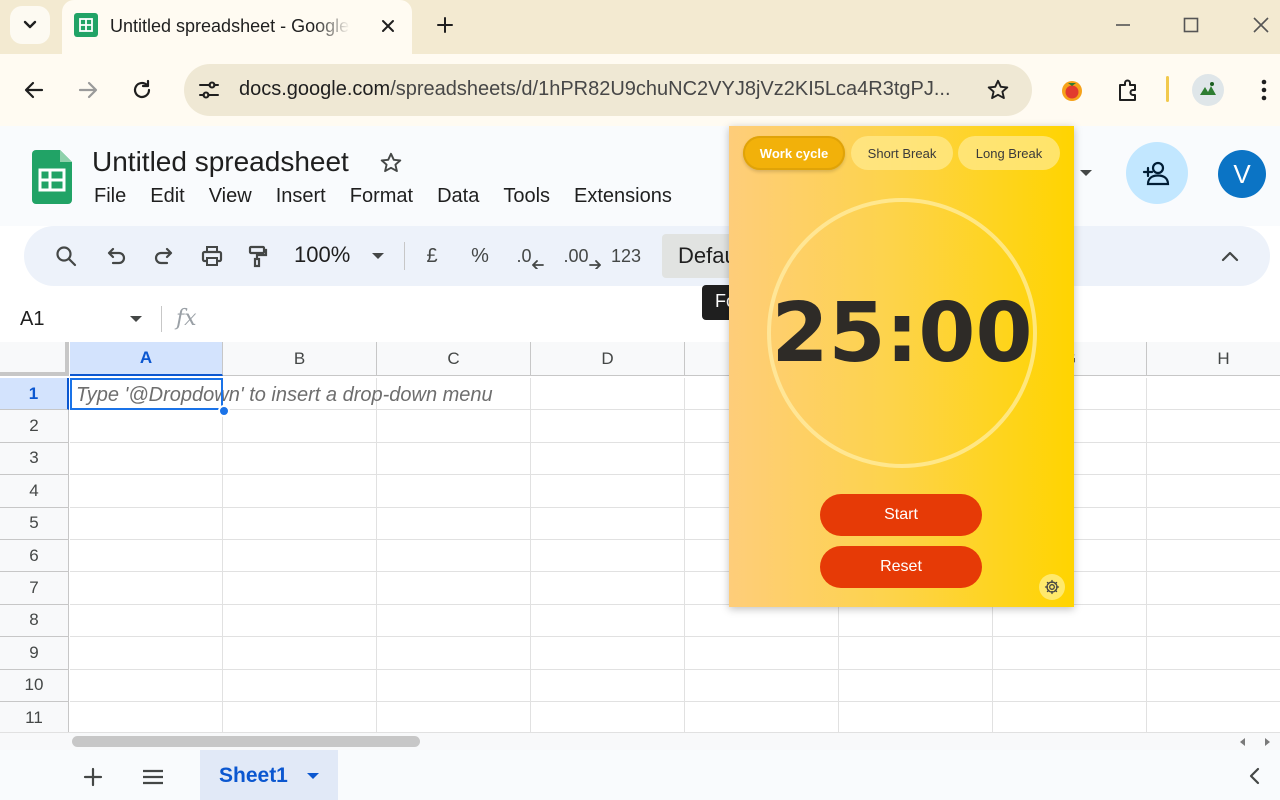  Describe the element at coordinates (1230, 256) in the screenshot. I see `chevron-up-icon` at that location.